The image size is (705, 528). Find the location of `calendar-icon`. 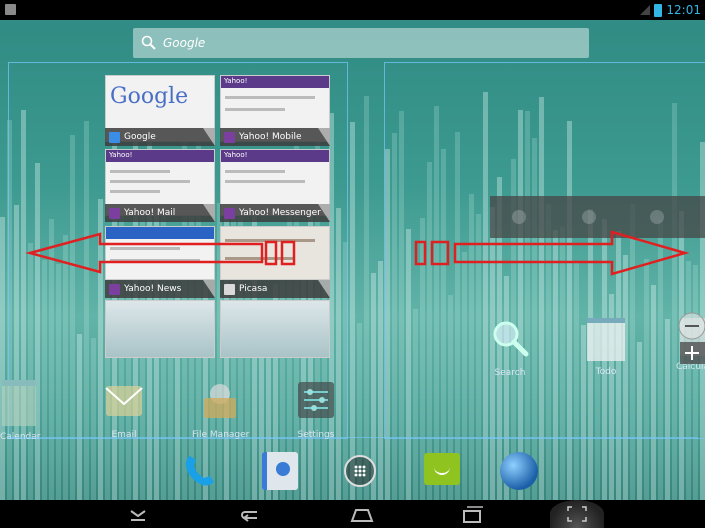

calendar-icon is located at coordinates (19, 403).